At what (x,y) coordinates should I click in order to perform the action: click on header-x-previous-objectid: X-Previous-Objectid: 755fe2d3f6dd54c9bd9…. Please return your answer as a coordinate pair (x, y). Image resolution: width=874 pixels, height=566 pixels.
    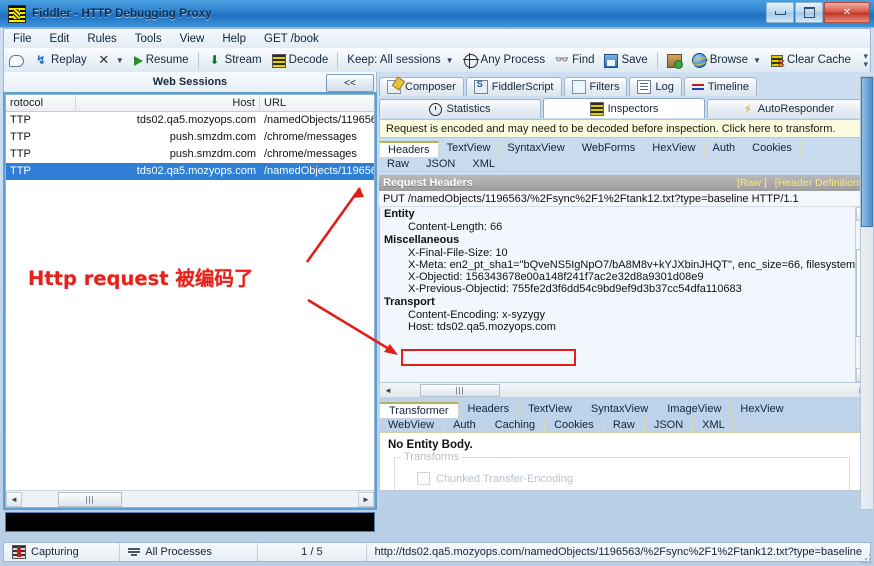
    Looking at the image, I should click on (625, 289).